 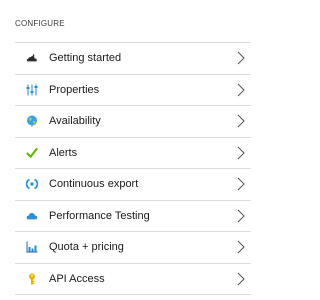 What do you see at coordinates (85, 58) in the screenshot?
I see `menu-item-label: Getting started` at bounding box center [85, 58].